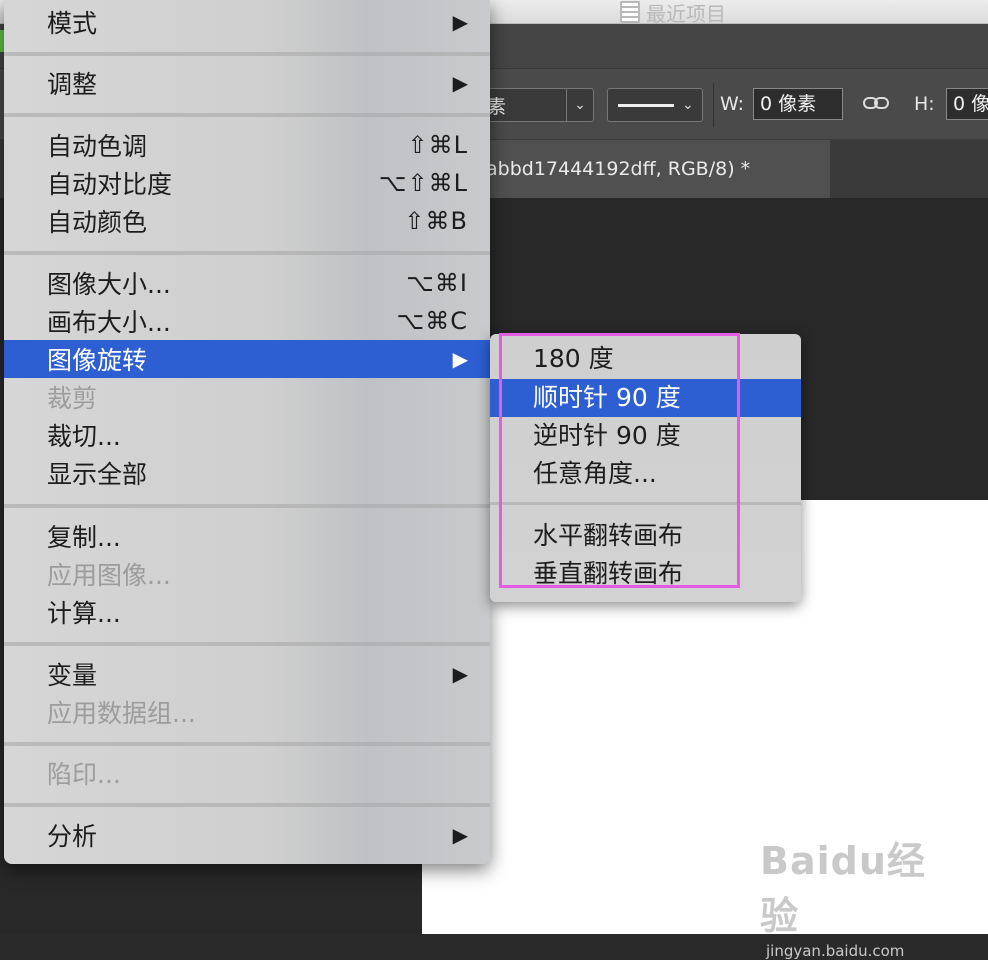 The image size is (988, 960). Describe the element at coordinates (645, 436) in the screenshot. I see `submenu-item-90-ccw: 逆时针 90 度` at that location.